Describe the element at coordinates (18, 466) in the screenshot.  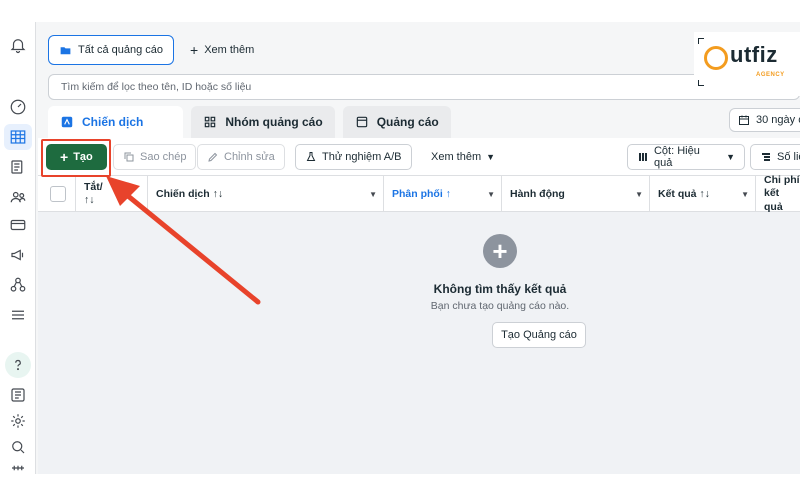
I see `tools-icon` at that location.